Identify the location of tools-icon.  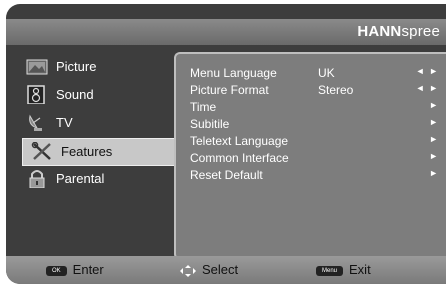
(41, 151).